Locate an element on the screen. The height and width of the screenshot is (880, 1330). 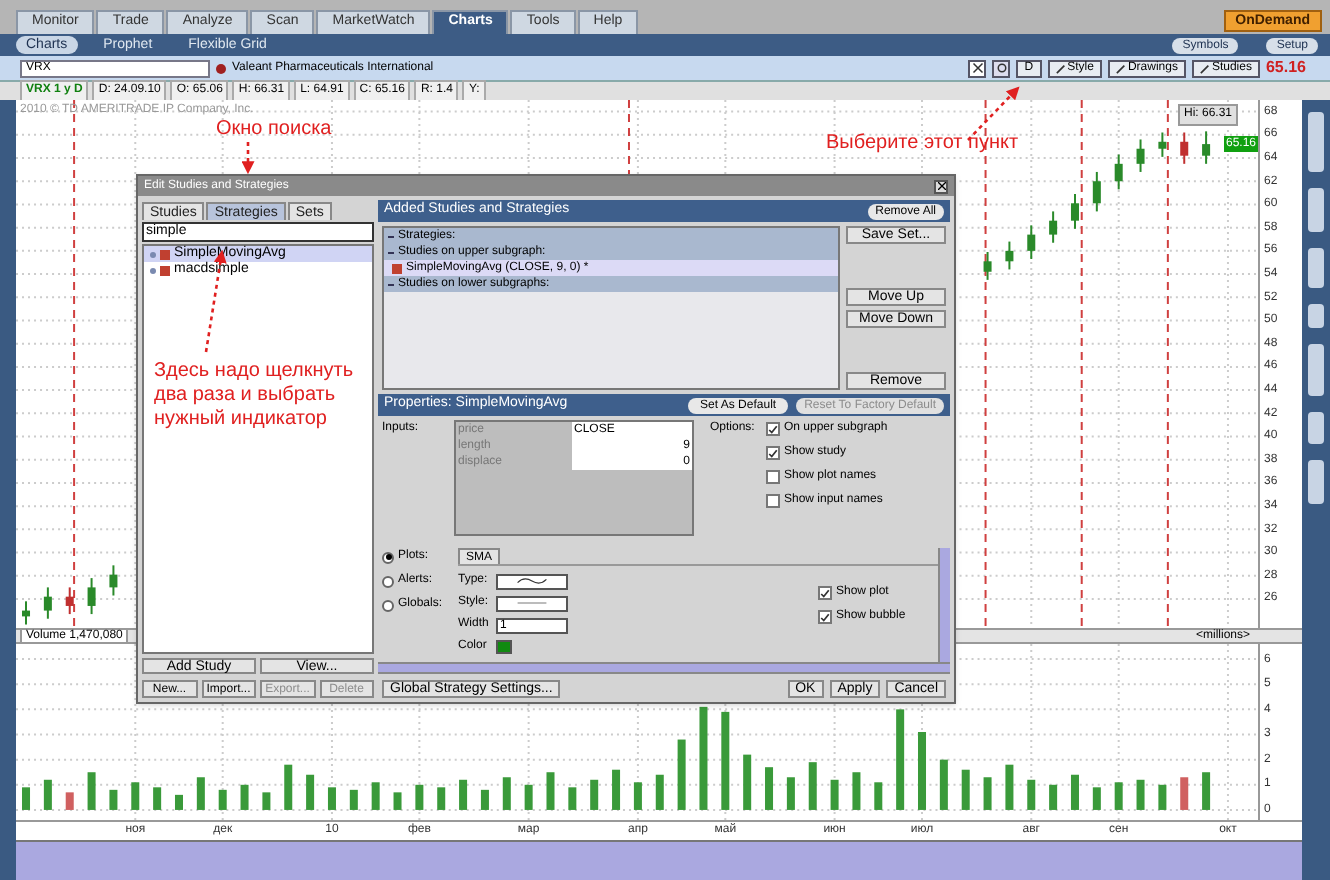
annotation-text: Окно поиска is located at coordinates (274, 130).